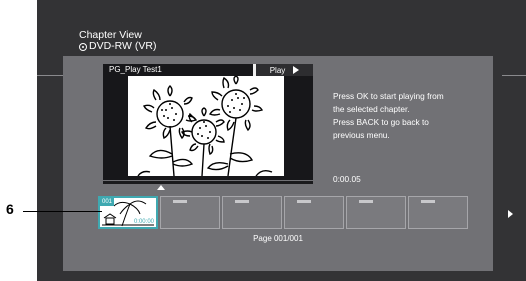 This screenshot has width=526, height=281. Describe the element at coordinates (135, 69) in the screenshot. I see `chapter-name: PG_Play Test1` at that location.